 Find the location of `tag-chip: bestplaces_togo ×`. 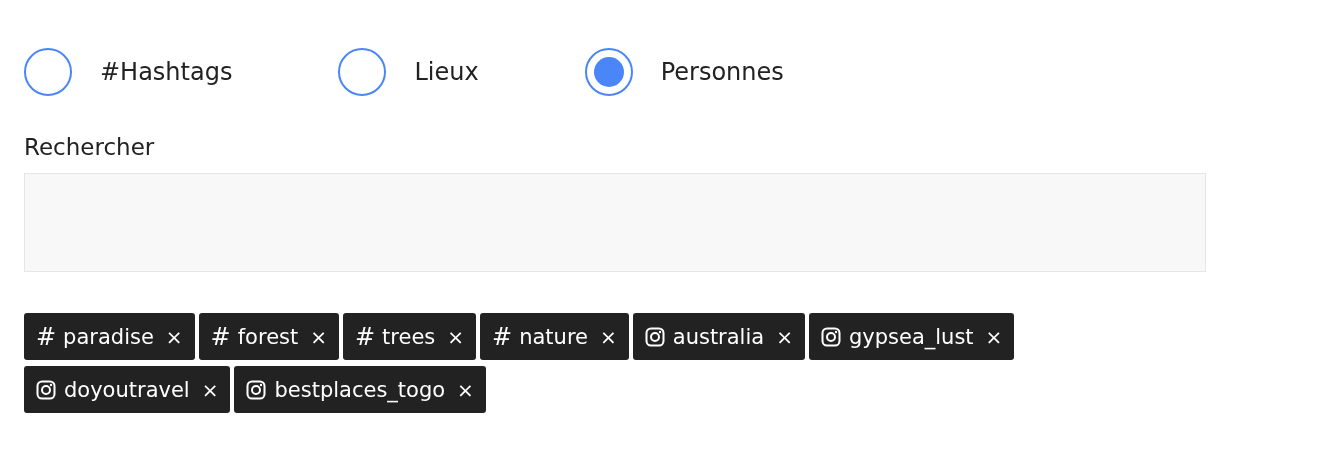

tag-chip: bestplaces_togo × is located at coordinates (360, 389).